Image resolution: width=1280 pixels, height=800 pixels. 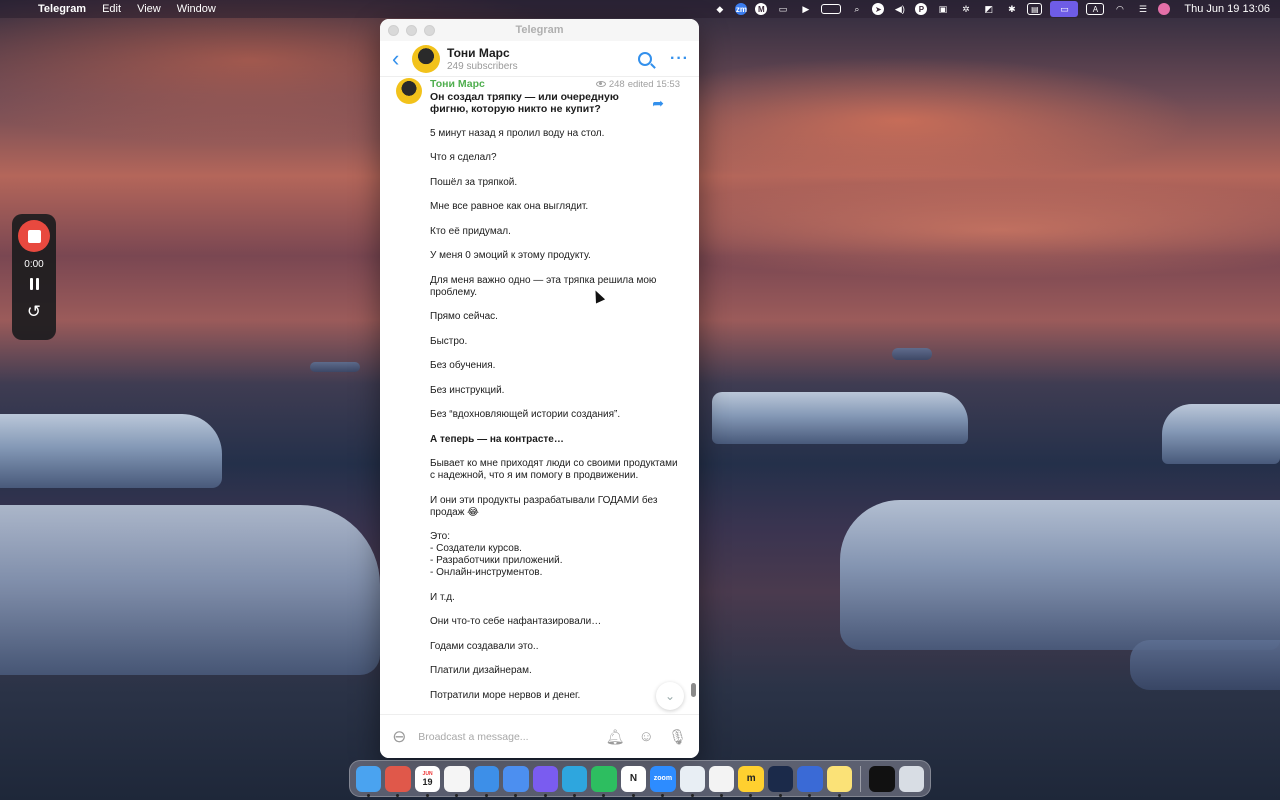 What do you see at coordinates (645, 58) in the screenshot?
I see `search-icon` at bounding box center [645, 58].